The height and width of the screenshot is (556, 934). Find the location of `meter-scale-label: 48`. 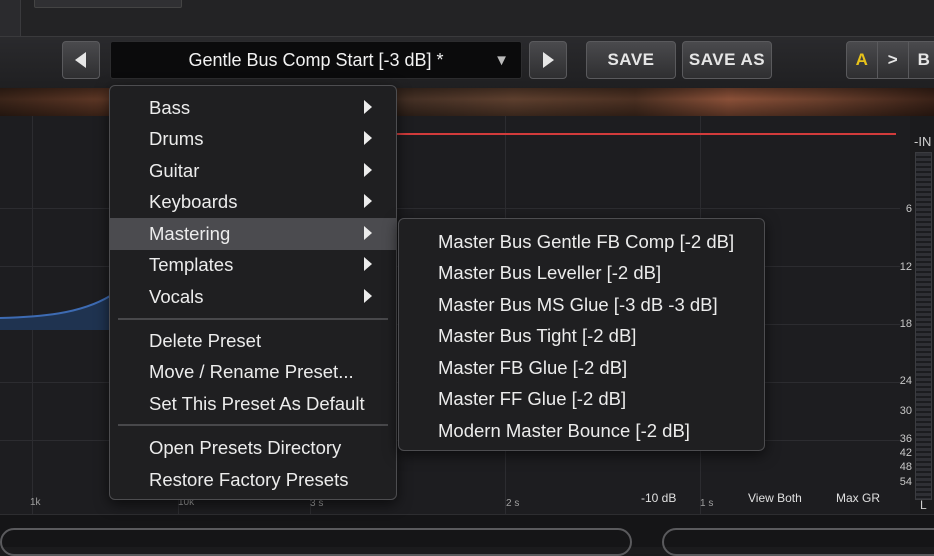

meter-scale-label: 48 is located at coordinates (905, 467).